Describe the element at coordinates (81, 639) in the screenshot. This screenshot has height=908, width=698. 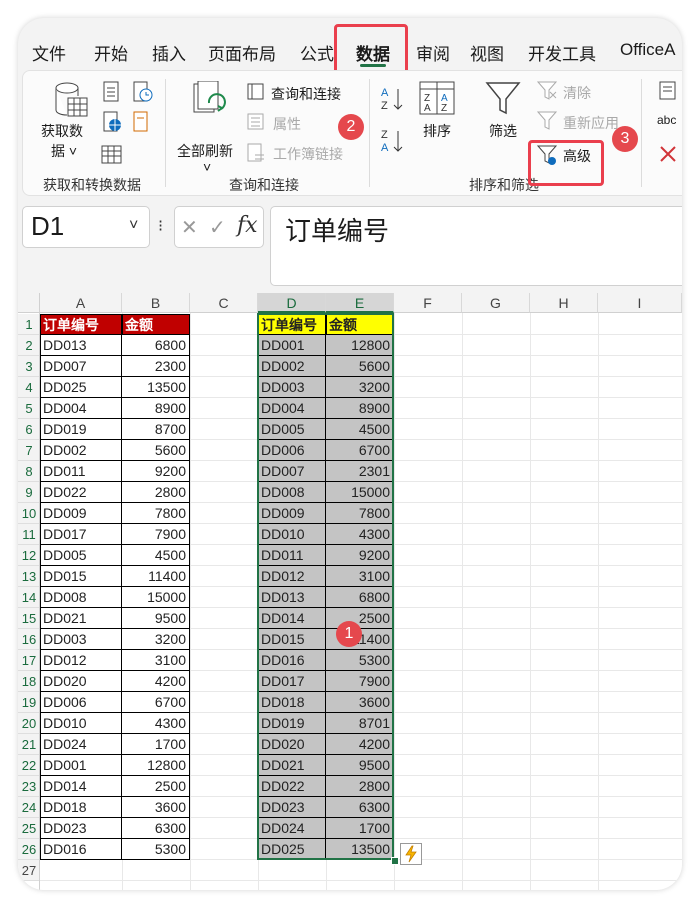
I see `left-table-order-id-cell: DD003` at that location.